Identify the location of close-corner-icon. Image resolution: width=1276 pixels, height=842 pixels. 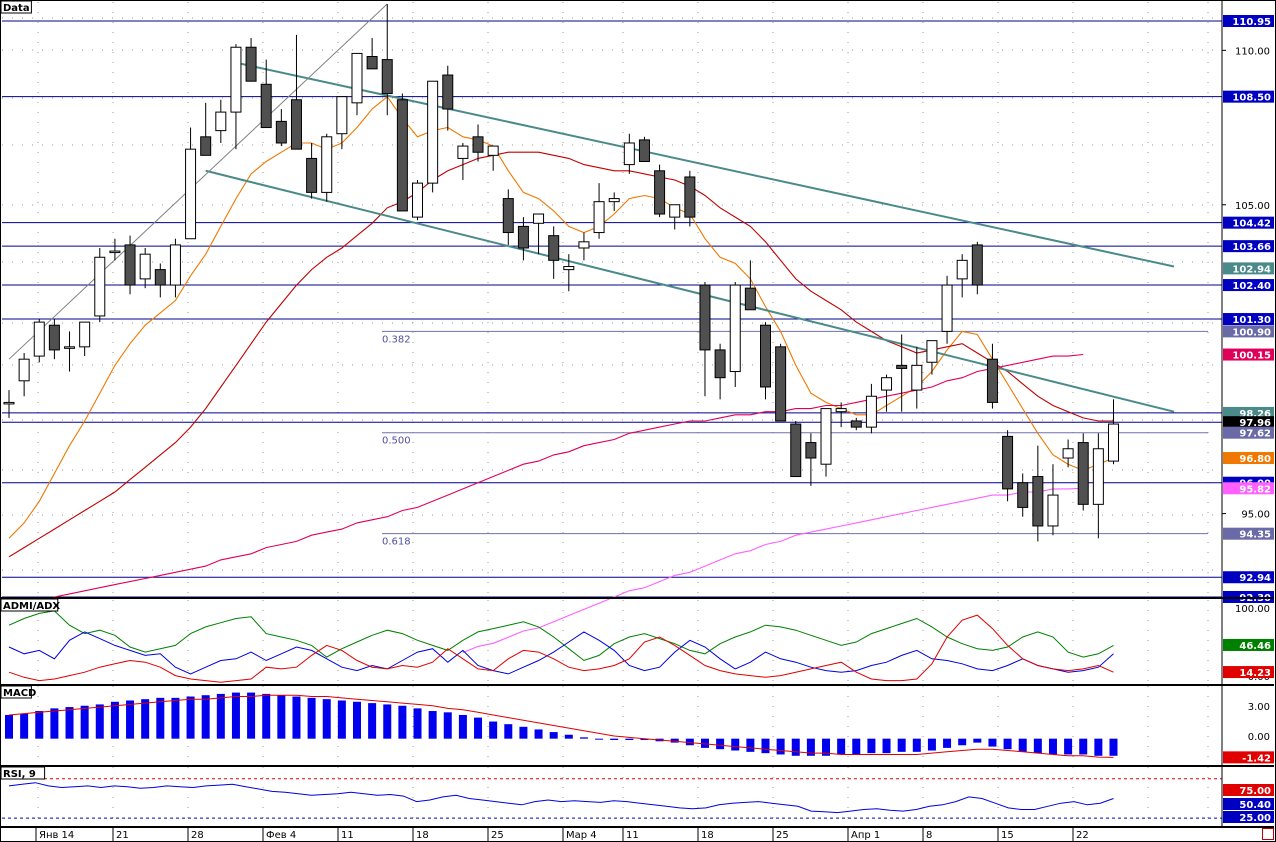
(1268, 834).